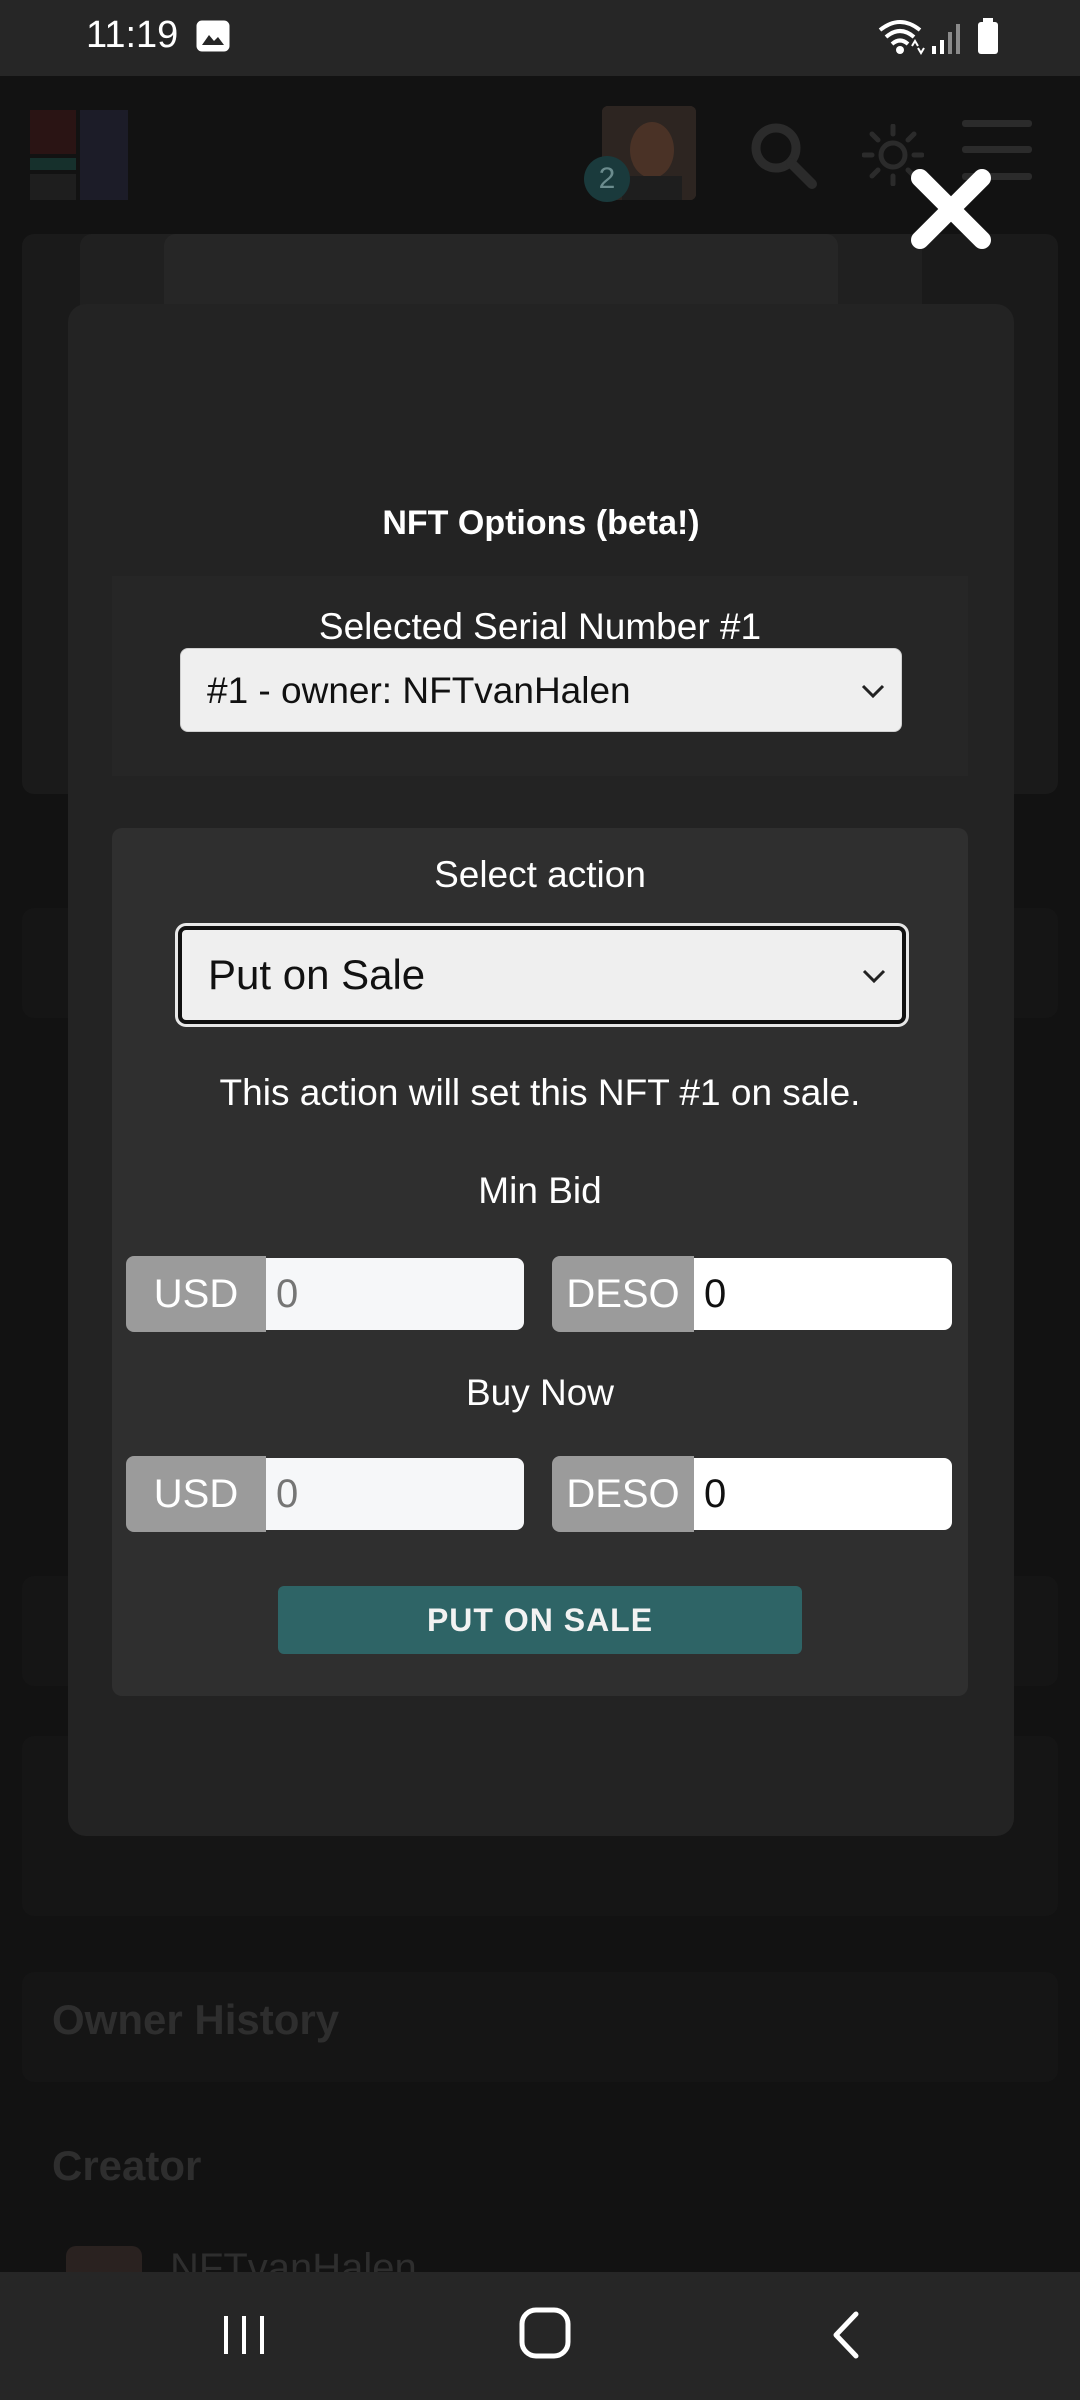 This screenshot has width=1080, height=2400. Describe the element at coordinates (901, 37) in the screenshot. I see `wifi-icon` at that location.